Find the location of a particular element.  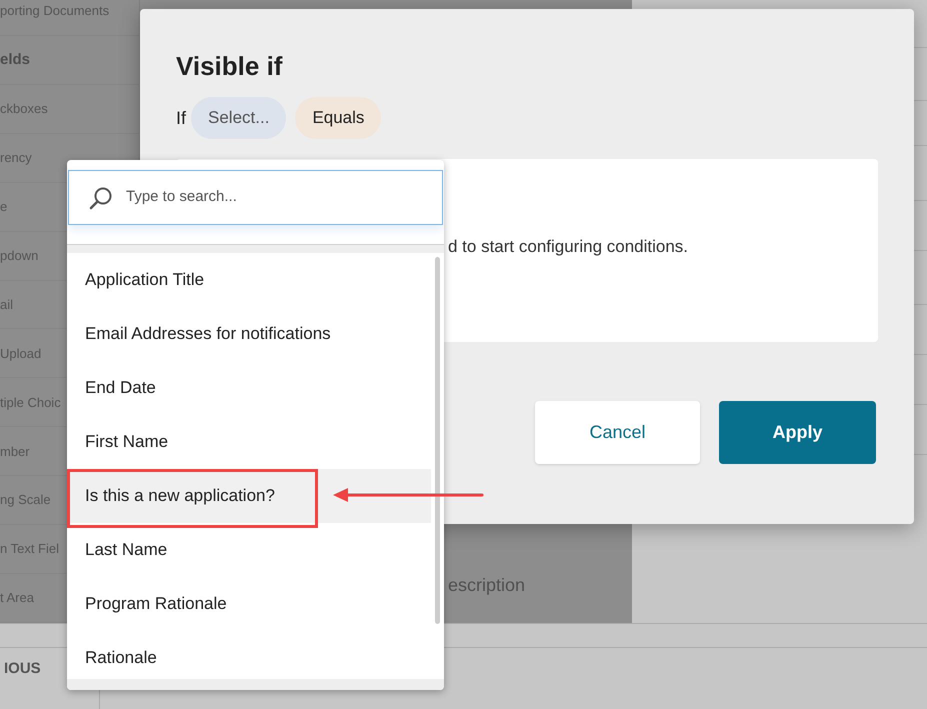

cancel-button: Cancel is located at coordinates (617, 432).